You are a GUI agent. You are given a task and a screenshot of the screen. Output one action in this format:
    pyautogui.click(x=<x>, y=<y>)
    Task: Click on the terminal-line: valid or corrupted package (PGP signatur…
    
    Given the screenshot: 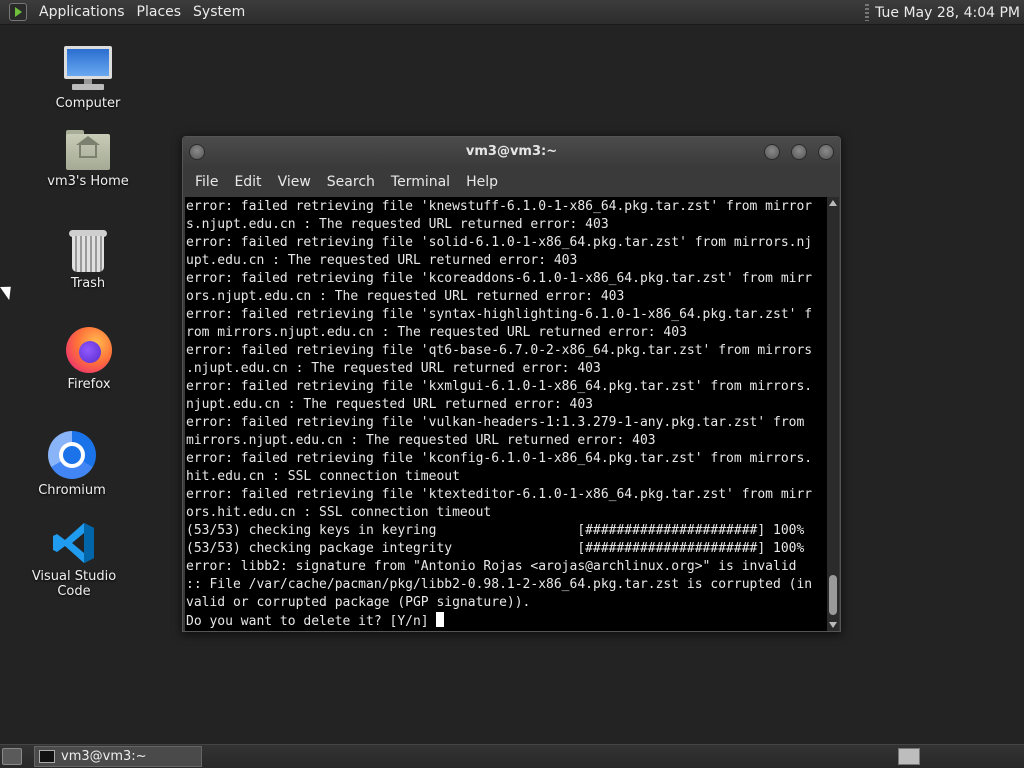 What is the action you would take?
    pyautogui.click(x=358, y=602)
    